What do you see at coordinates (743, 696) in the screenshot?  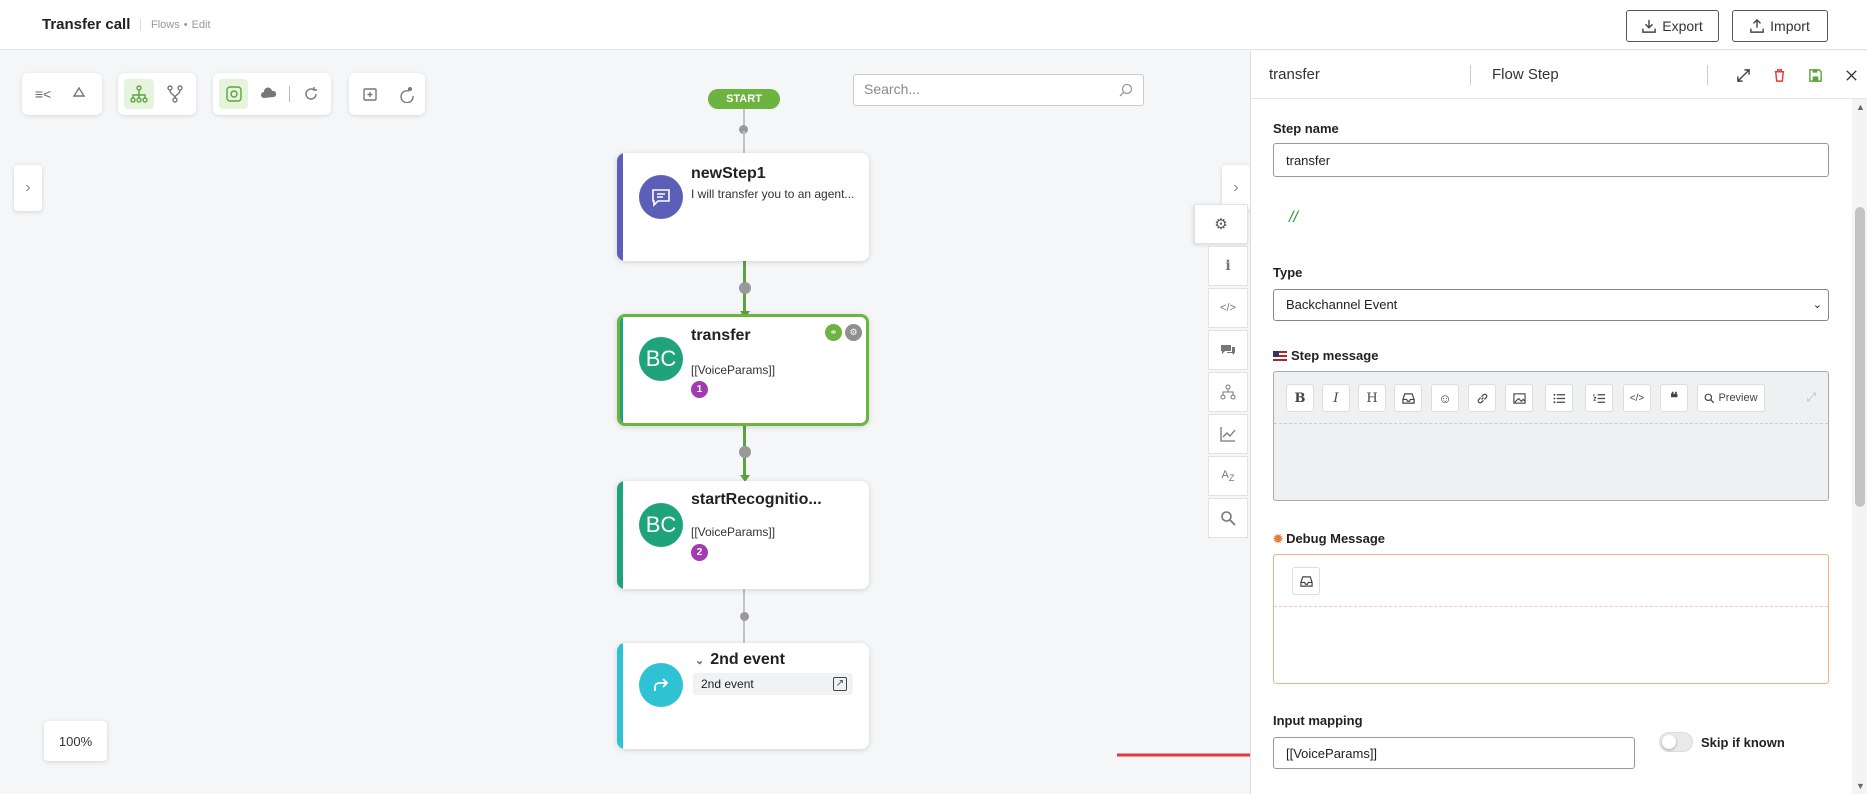 I see `flow-node-2nd-event: ⌄ 2nd event 2nd event ↗` at bounding box center [743, 696].